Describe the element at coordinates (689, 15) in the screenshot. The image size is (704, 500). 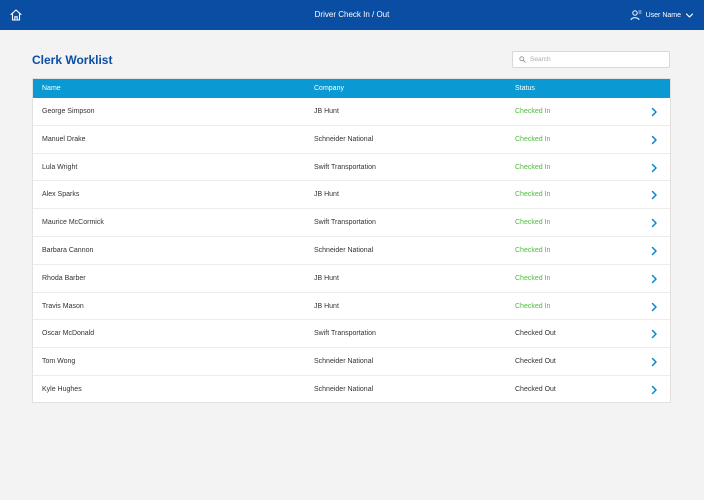
I see `chevron-down-icon` at that location.